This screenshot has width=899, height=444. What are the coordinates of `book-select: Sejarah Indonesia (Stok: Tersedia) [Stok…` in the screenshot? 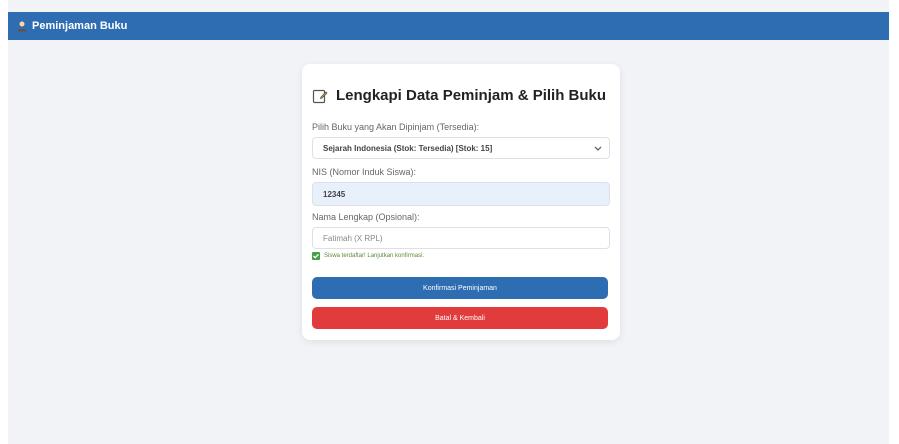 It's located at (461, 148).